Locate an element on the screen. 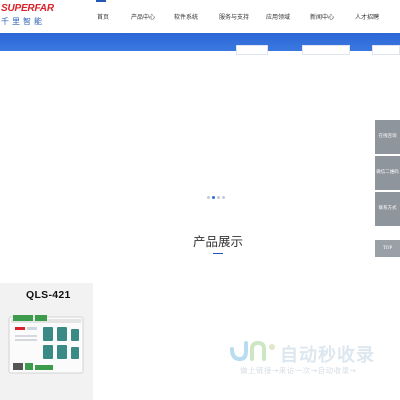  product-name: QLS-421 is located at coordinates (48, 295).